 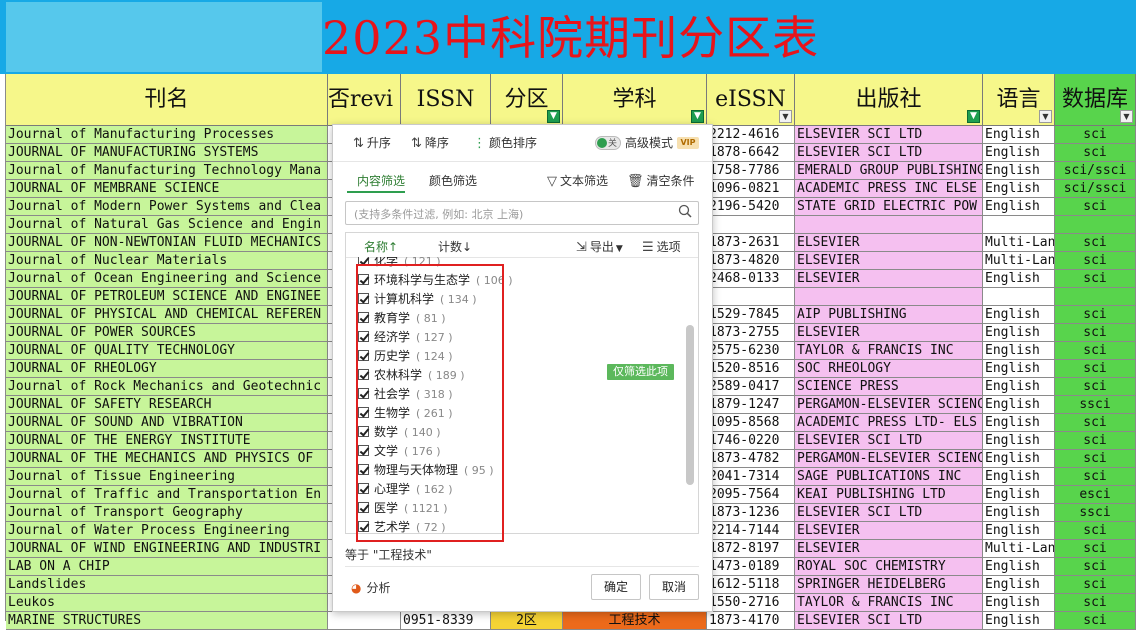 I want to click on cell-name: Journal of Nuclear Materials, so click(x=167, y=261).